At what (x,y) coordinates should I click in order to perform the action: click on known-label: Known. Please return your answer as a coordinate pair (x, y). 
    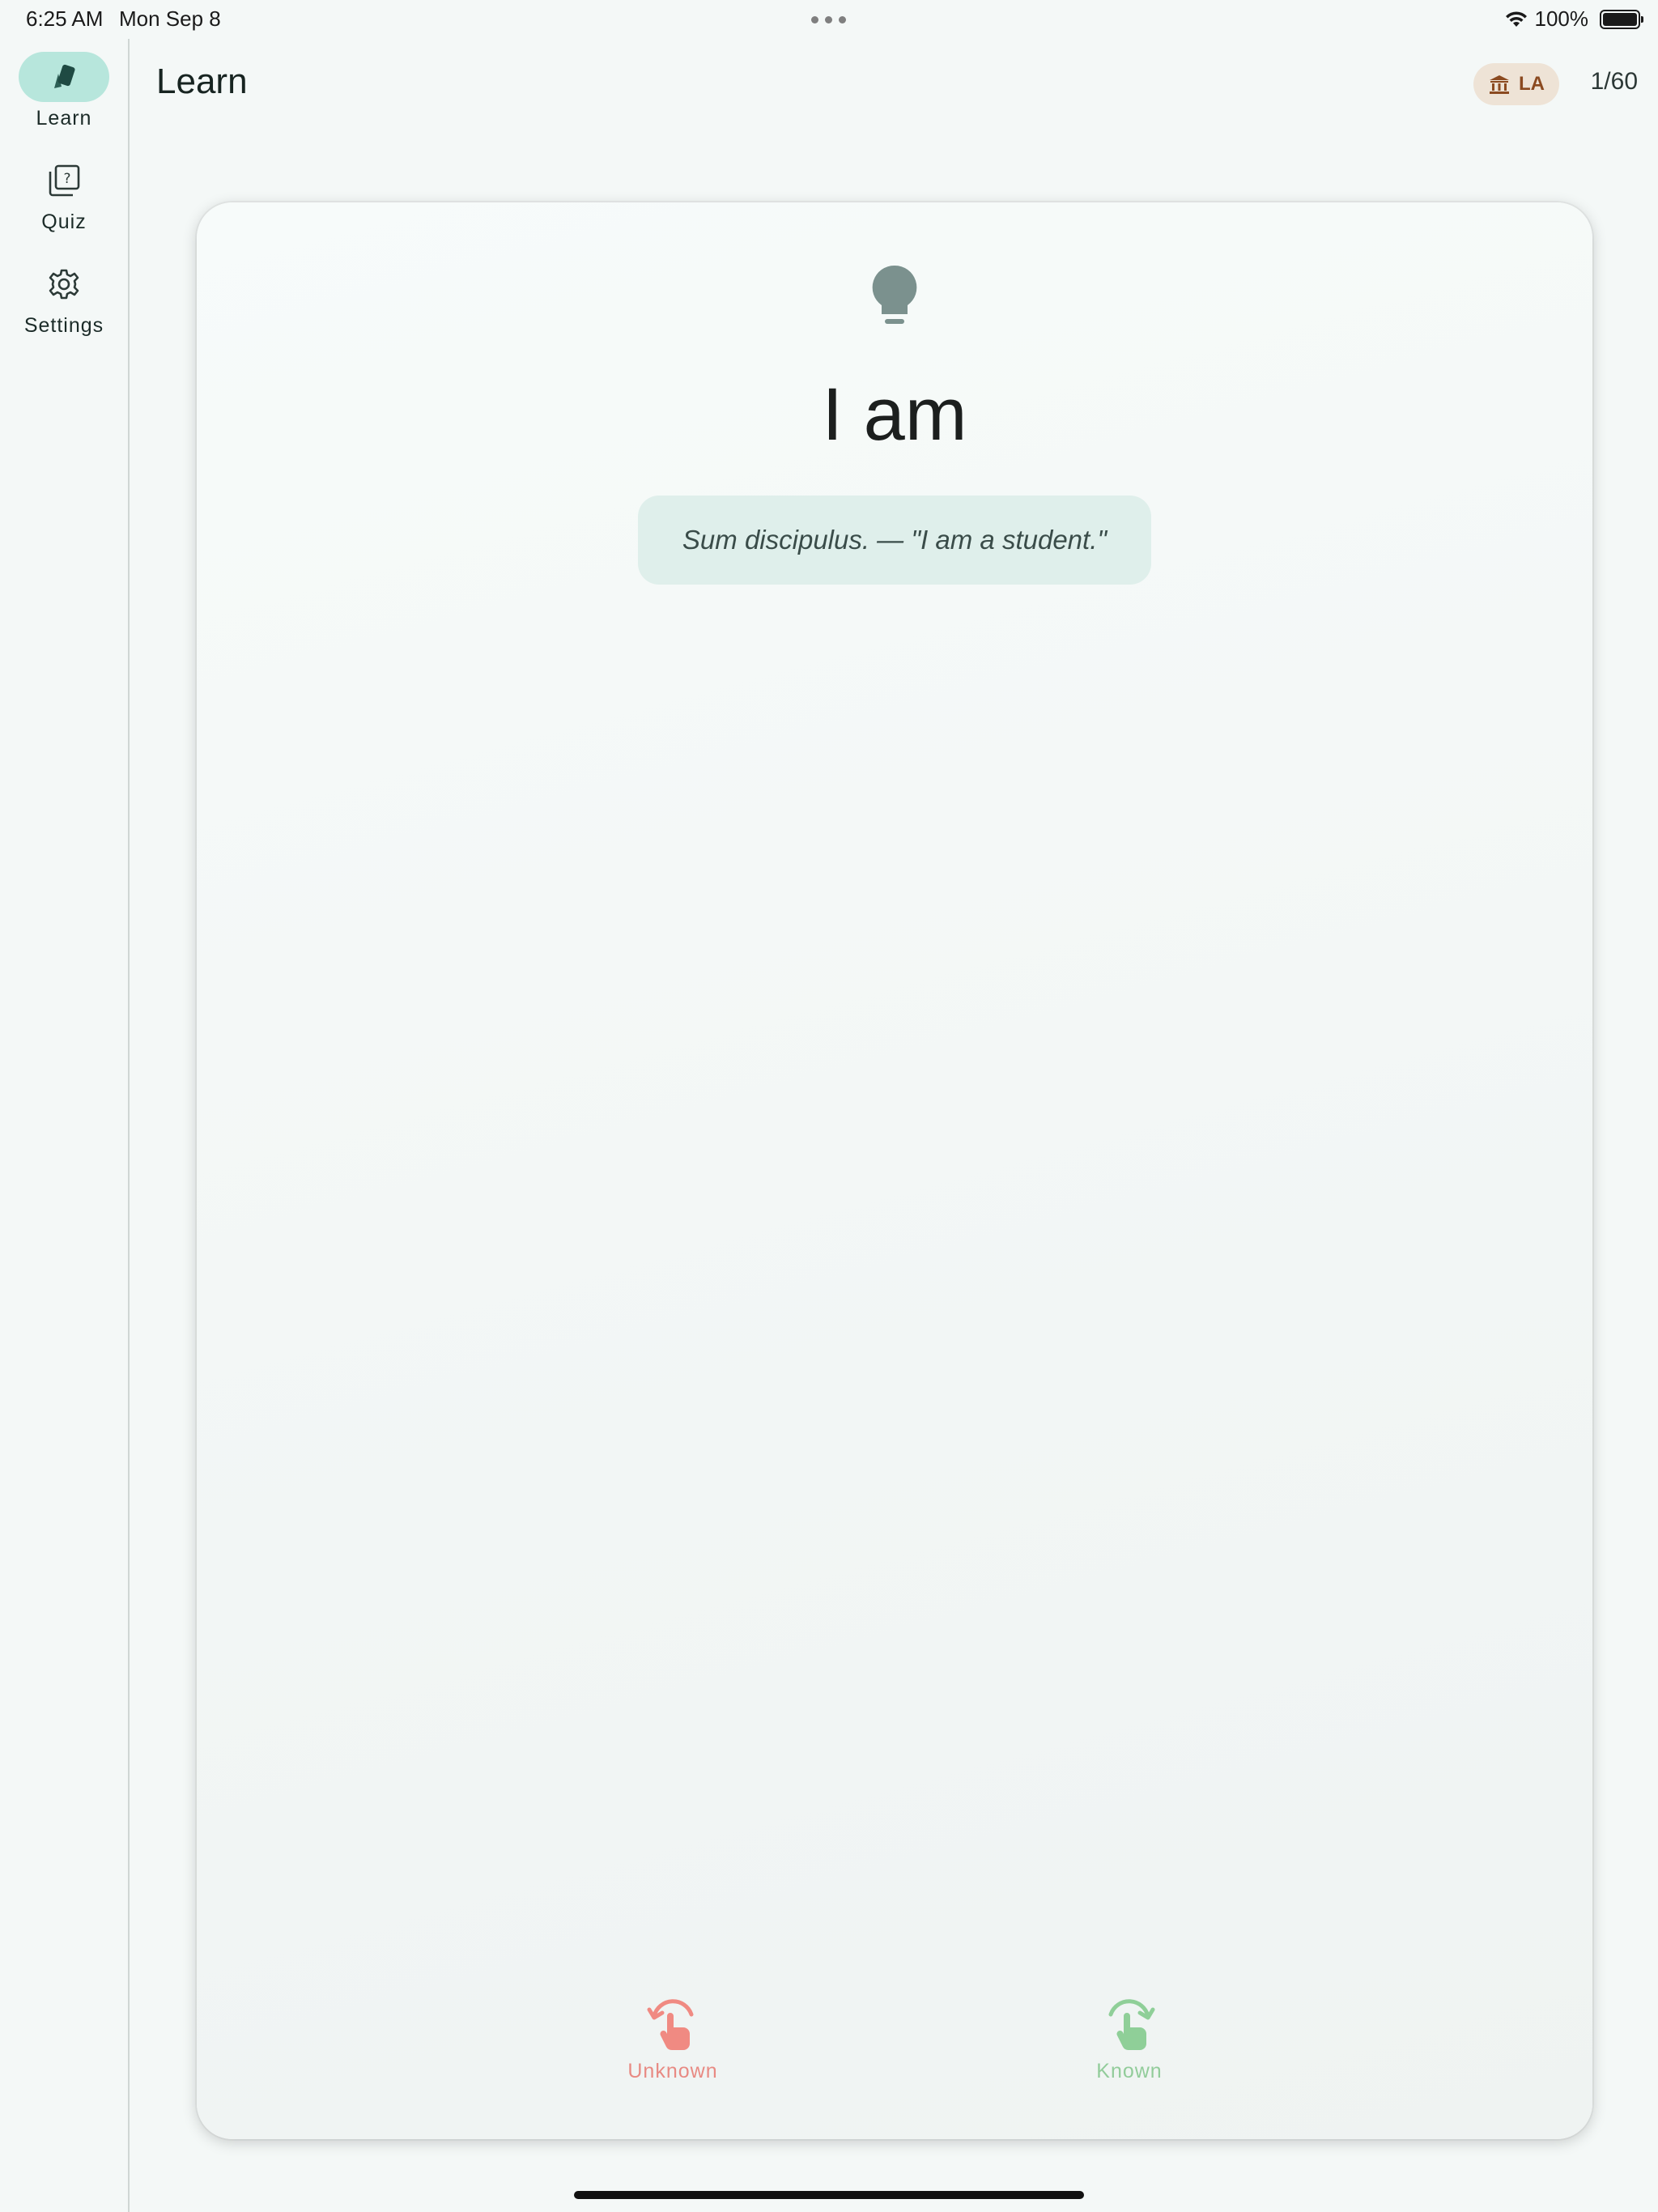
    Looking at the image, I should click on (1129, 2071).